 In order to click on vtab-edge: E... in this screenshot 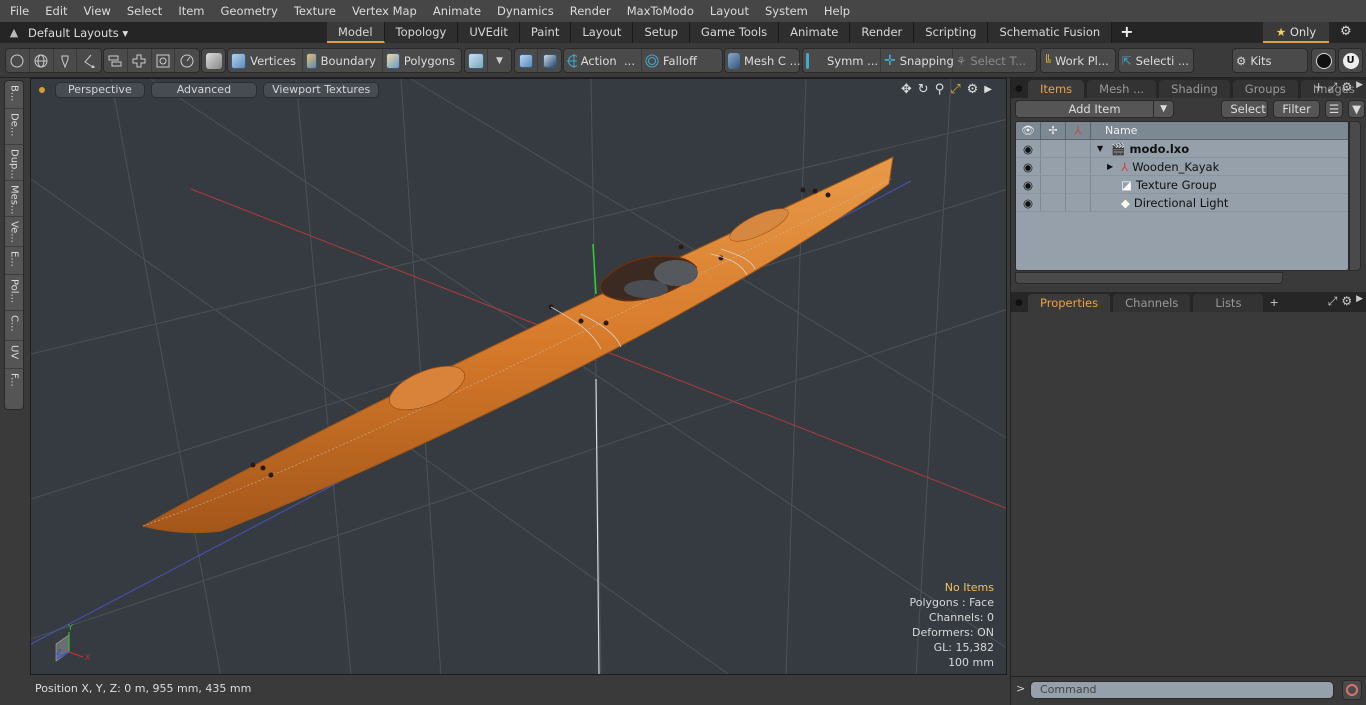, I will do `click(14, 261)`.